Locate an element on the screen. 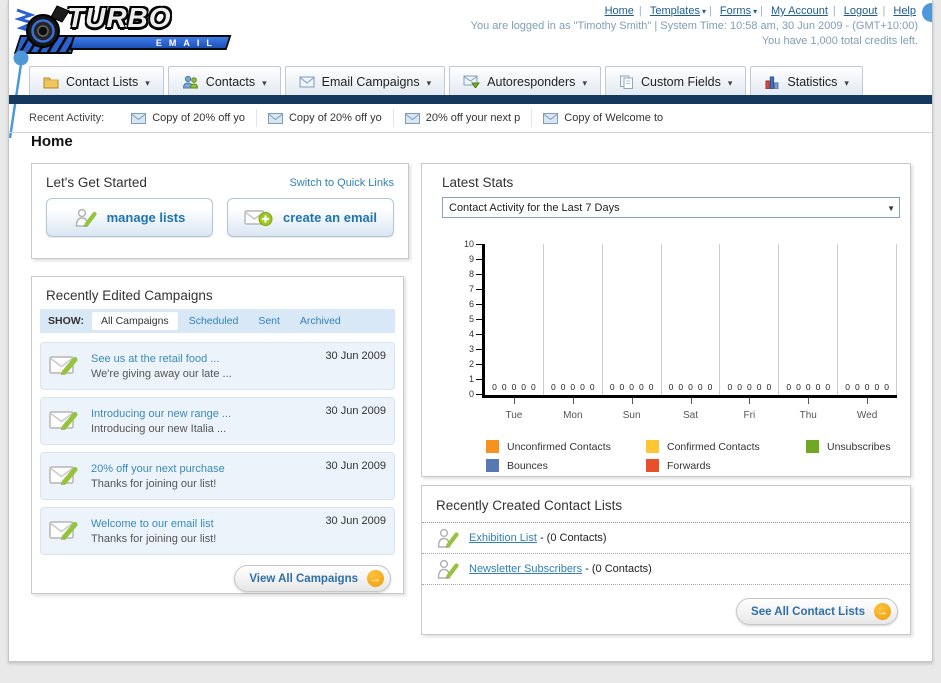 Image resolution: width=941 pixels, height=683 pixels. tab-autoresponders: Autoresponders is located at coordinates (525, 81).